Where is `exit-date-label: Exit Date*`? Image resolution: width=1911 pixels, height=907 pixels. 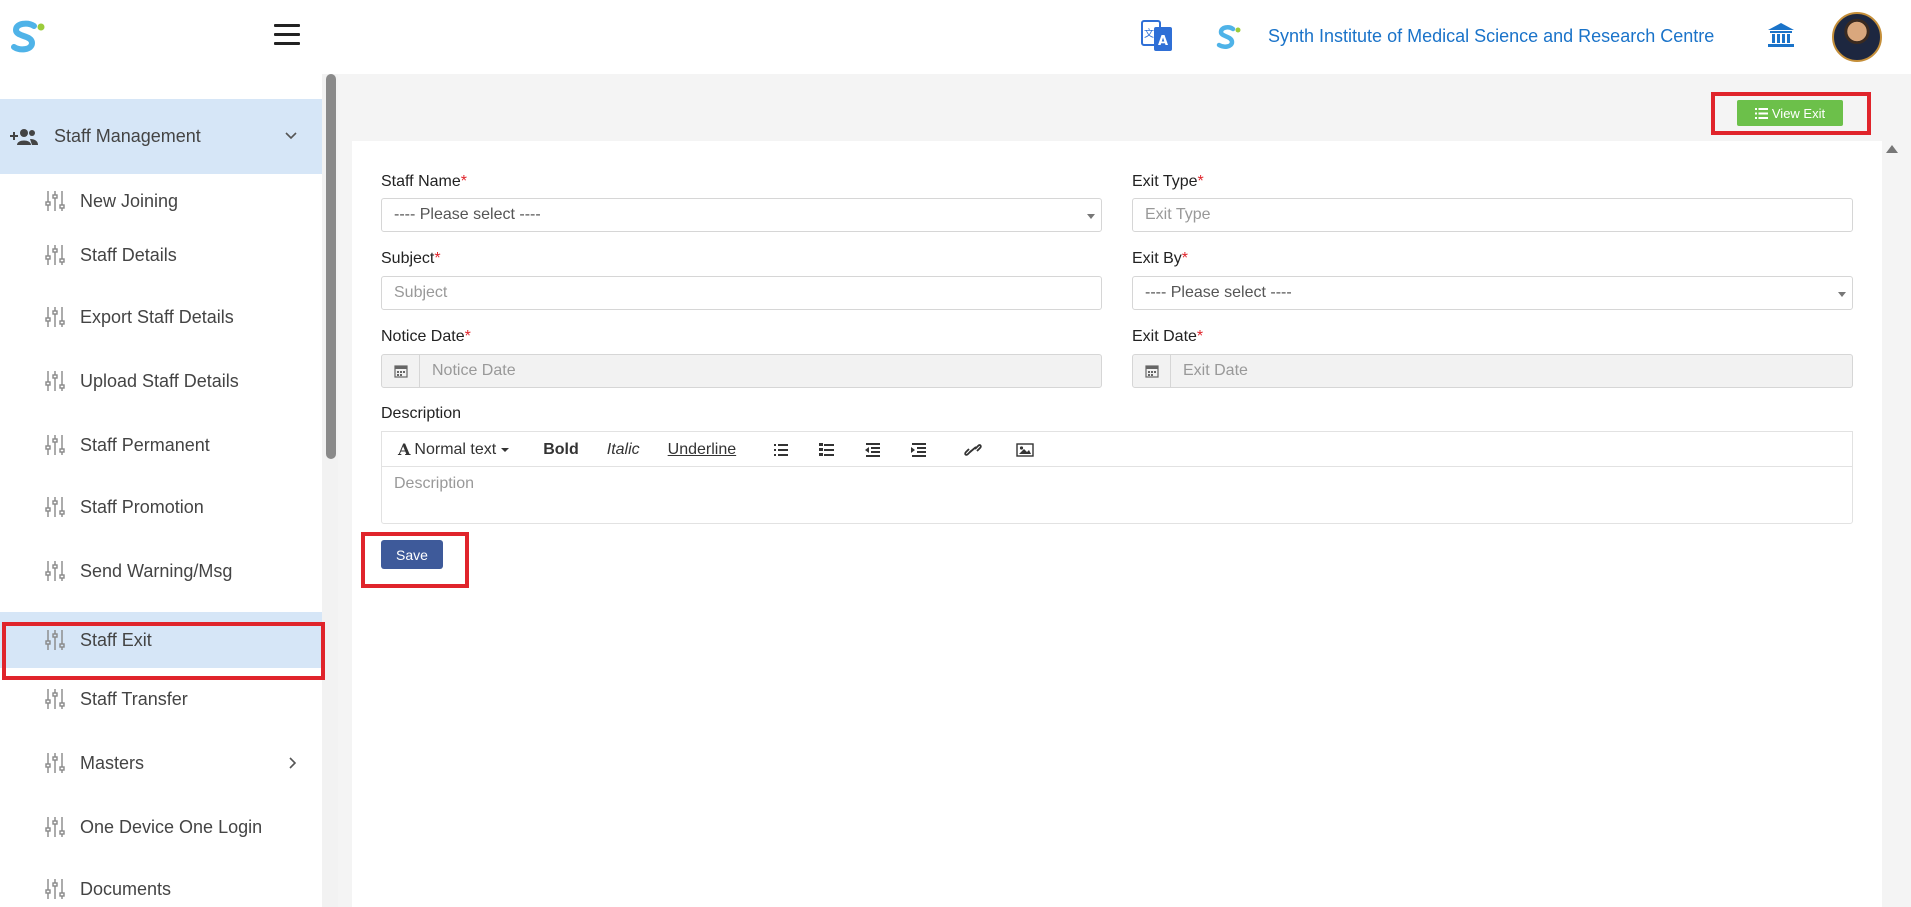
exit-date-label: Exit Date* is located at coordinates (1168, 336).